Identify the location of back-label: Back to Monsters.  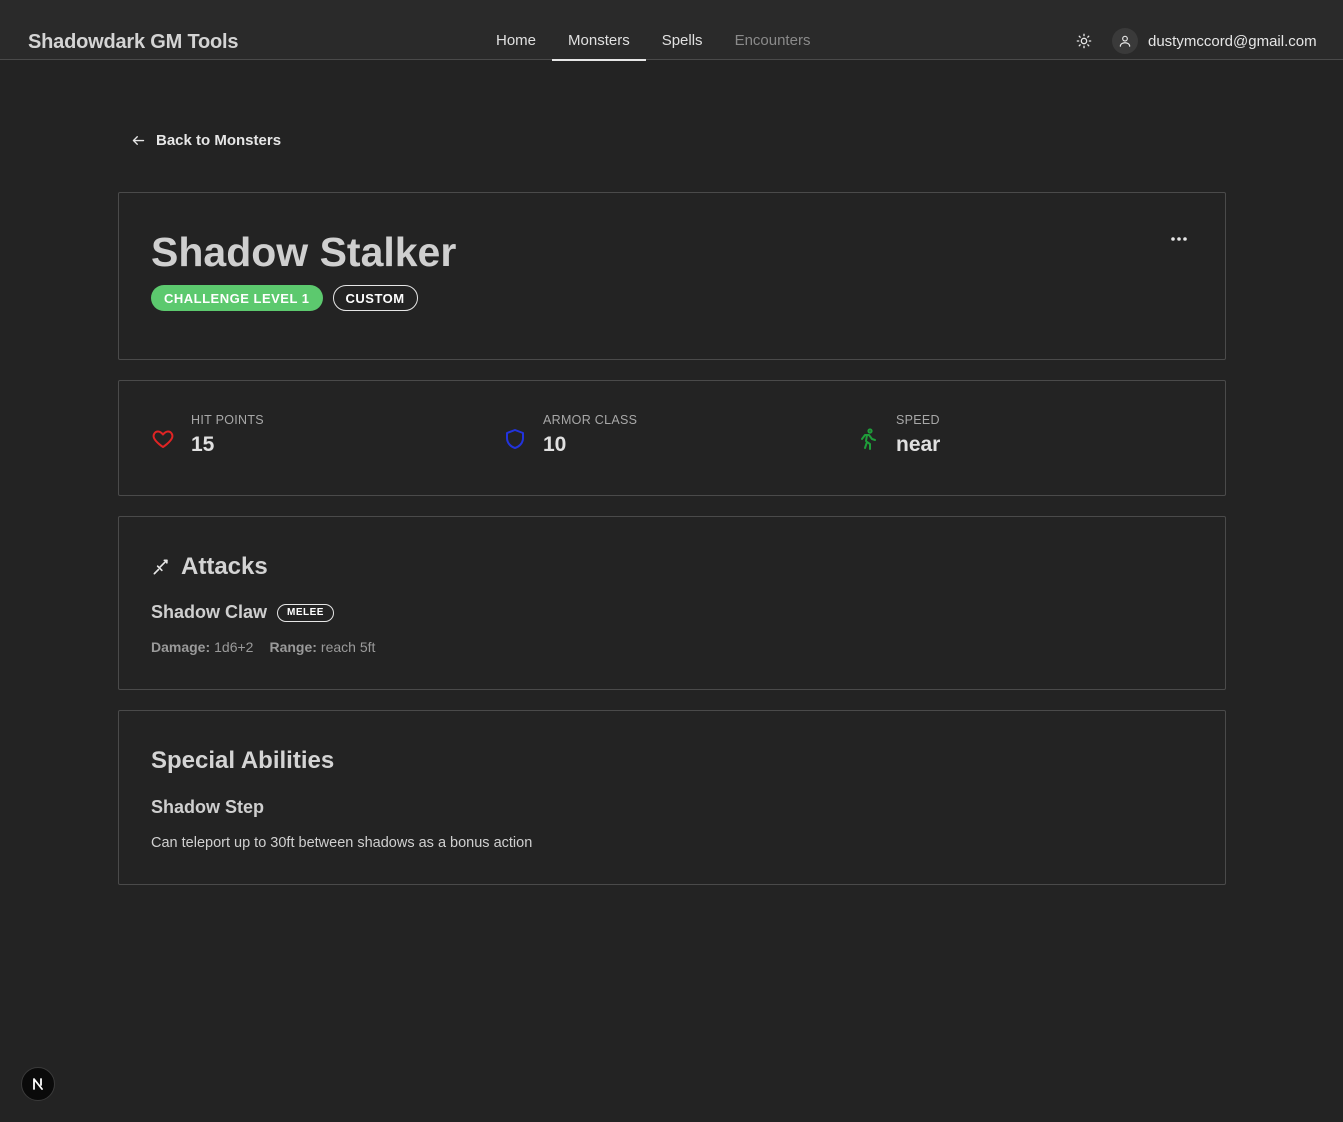
(219, 140).